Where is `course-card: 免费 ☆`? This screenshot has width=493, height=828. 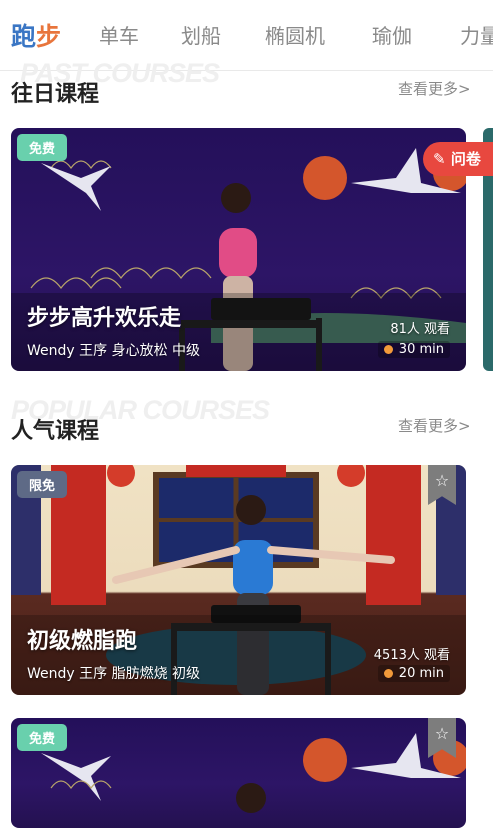 course-card: 免费 ☆ is located at coordinates (238, 773).